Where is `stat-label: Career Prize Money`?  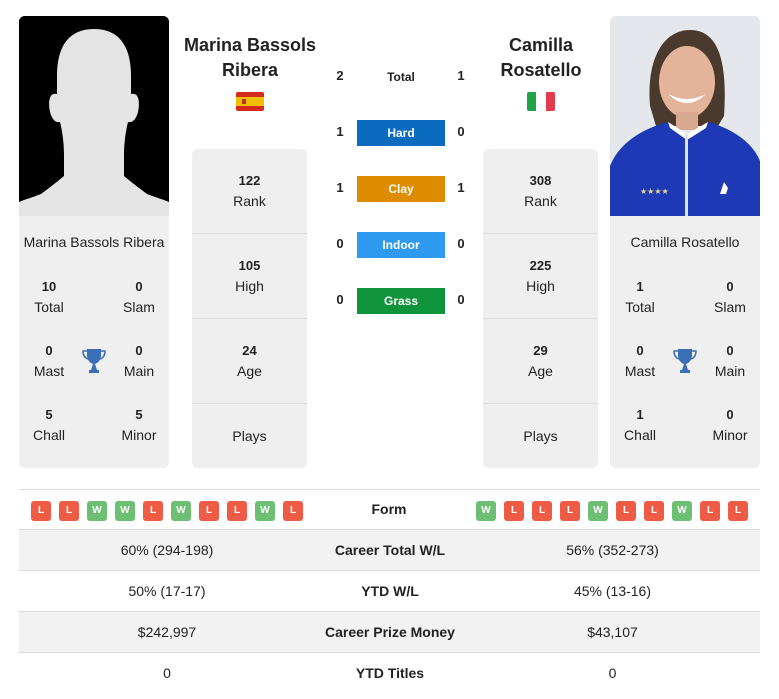 stat-label: Career Prize Money is located at coordinates (390, 632).